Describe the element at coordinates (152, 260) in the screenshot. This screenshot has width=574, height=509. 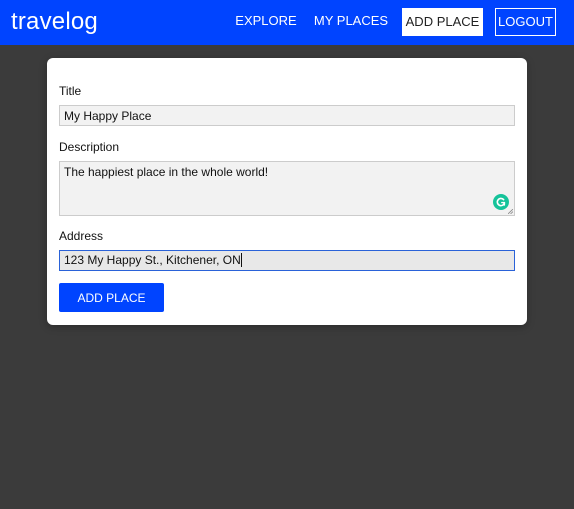
I see `address-input-value: 123 My Happy St., Kitchener, ON` at that location.